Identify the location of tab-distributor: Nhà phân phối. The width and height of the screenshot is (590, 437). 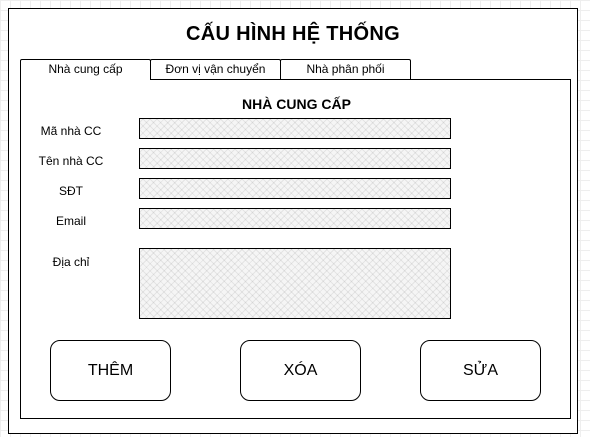
(345, 69).